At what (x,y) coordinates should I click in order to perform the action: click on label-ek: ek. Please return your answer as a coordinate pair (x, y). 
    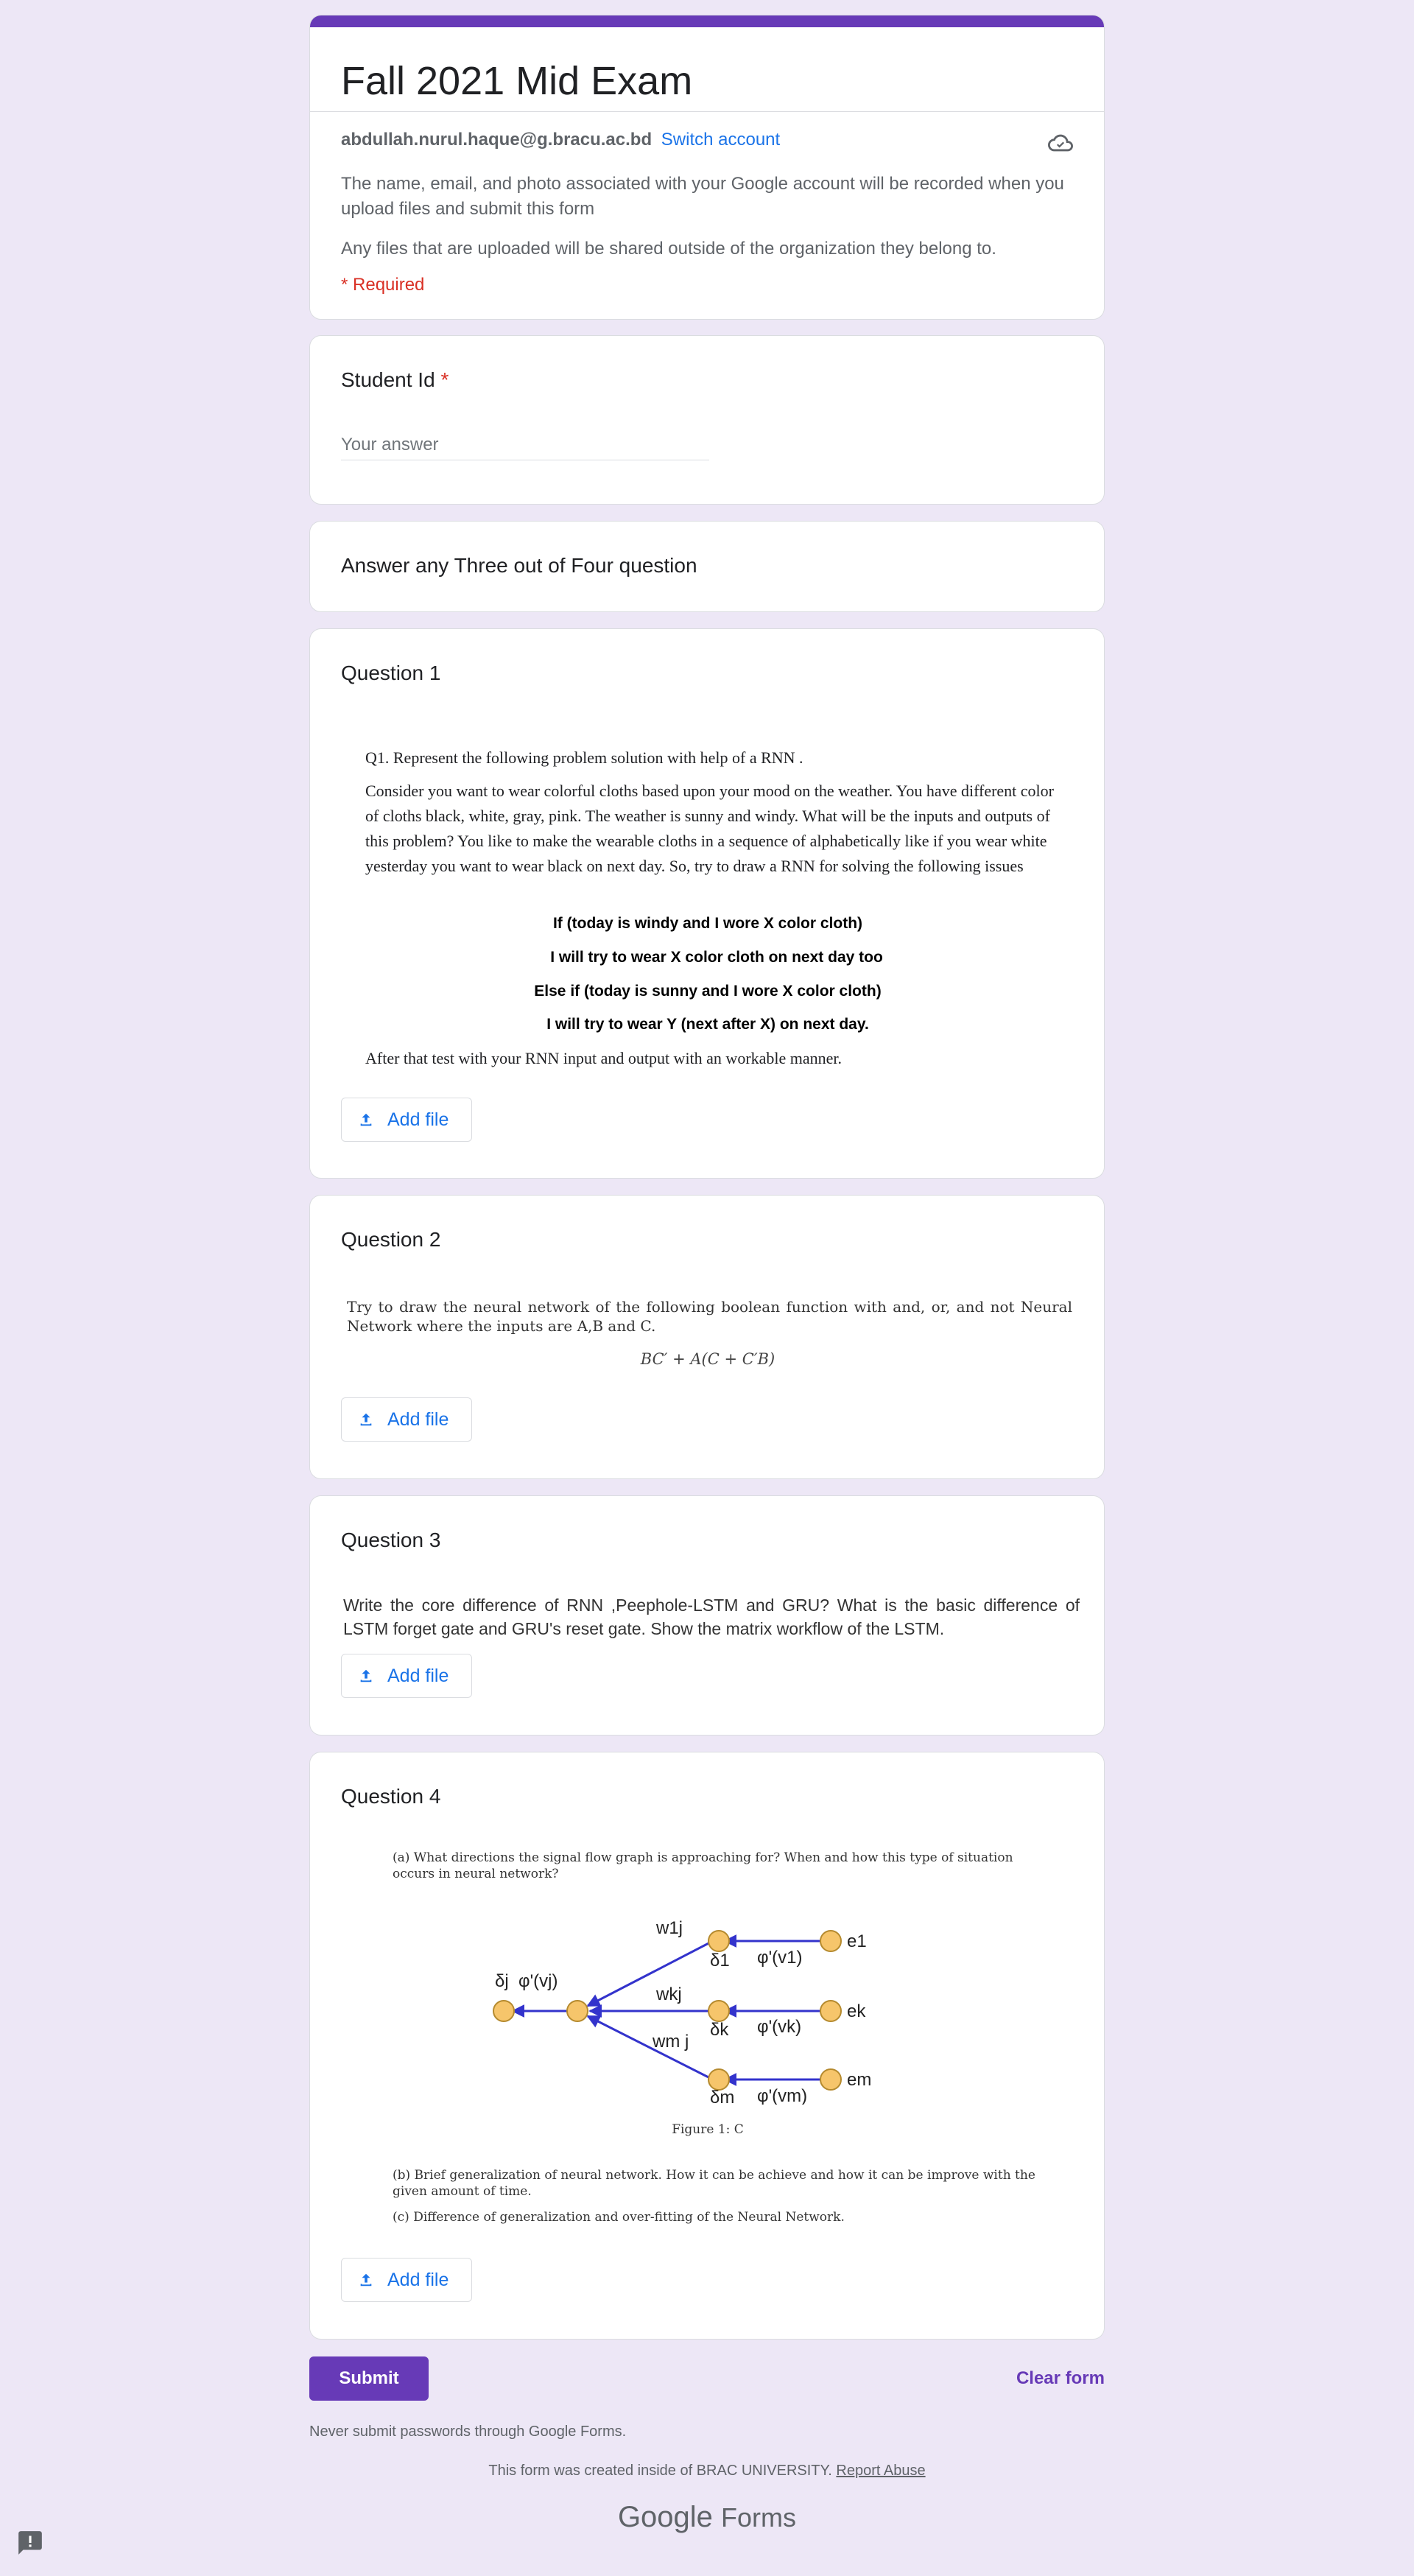
    Looking at the image, I should click on (856, 2011).